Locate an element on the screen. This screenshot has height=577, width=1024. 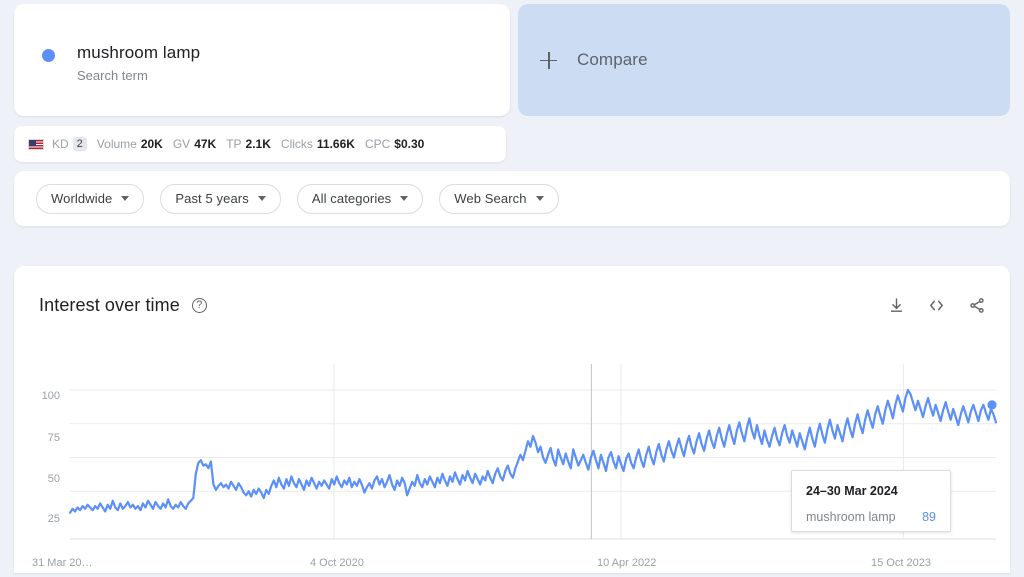
search-term-subtitle: Search term is located at coordinates (112, 75).